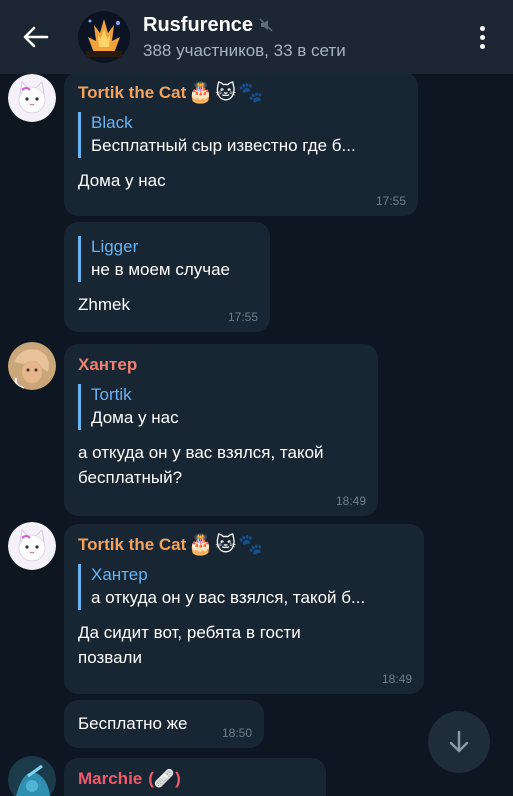 Image resolution: width=513 pixels, height=796 pixels. What do you see at coordinates (244, 50) in the screenshot?
I see `chat-subtitle: 388 участников, 33 в сети` at bounding box center [244, 50].